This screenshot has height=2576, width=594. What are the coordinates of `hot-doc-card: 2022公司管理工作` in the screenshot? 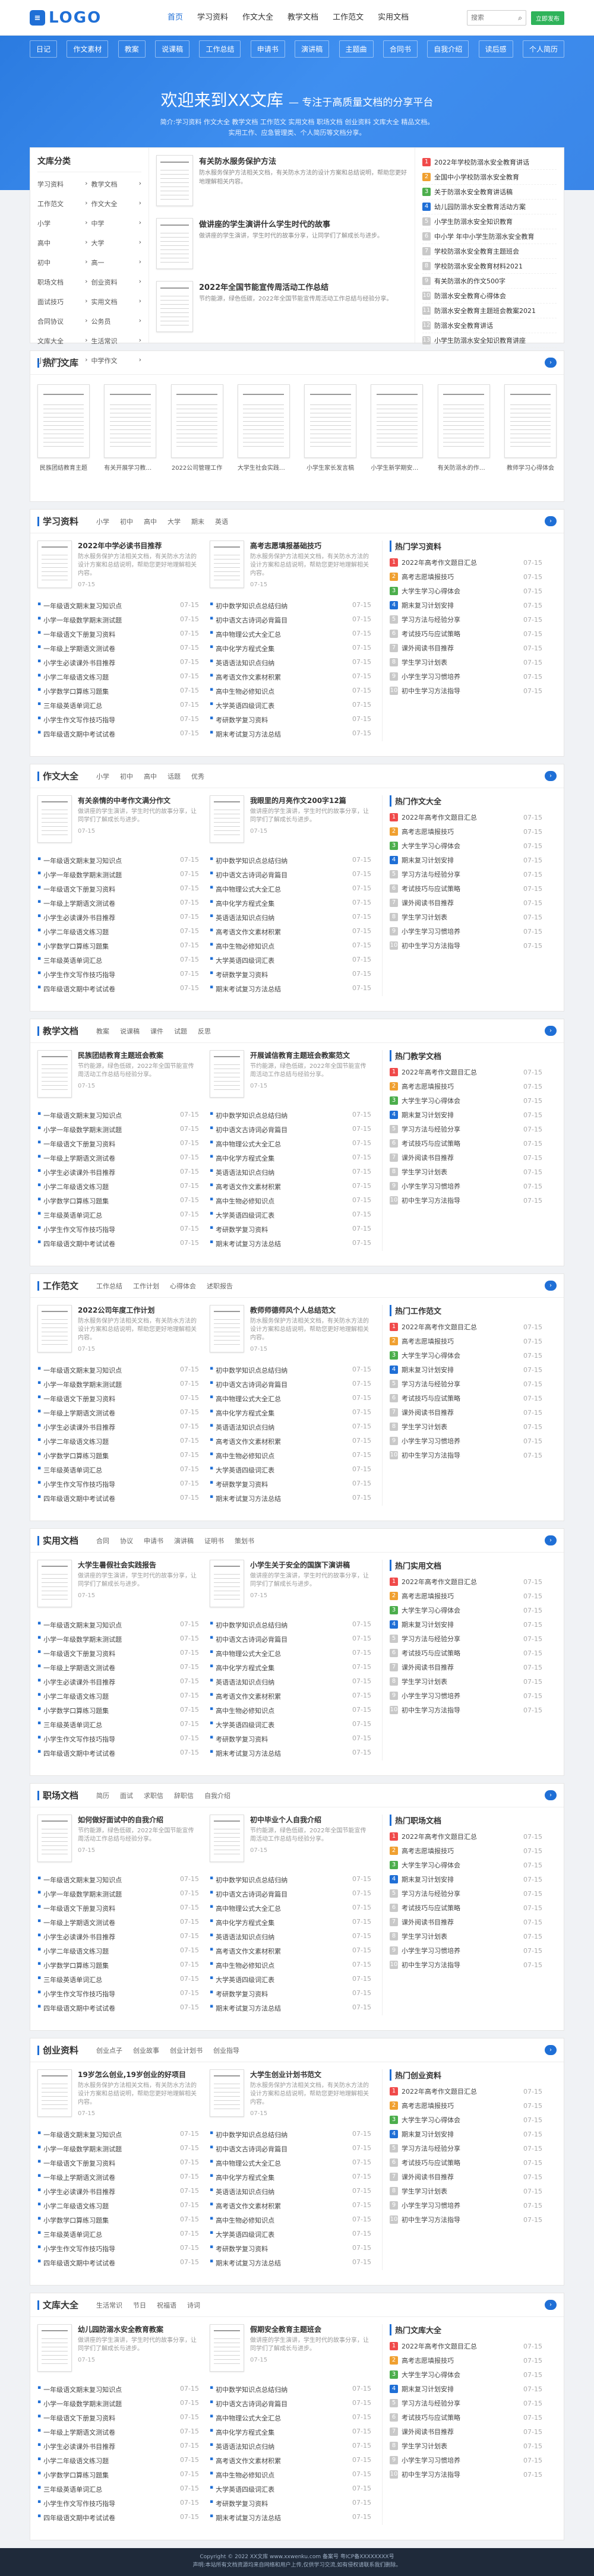 It's located at (196, 428).